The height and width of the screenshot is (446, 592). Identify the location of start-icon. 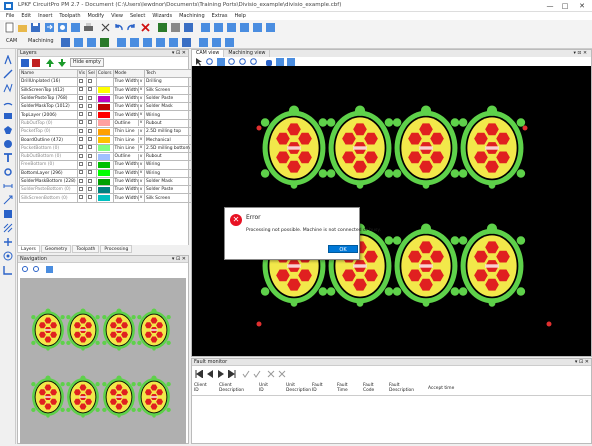
(216, 42).